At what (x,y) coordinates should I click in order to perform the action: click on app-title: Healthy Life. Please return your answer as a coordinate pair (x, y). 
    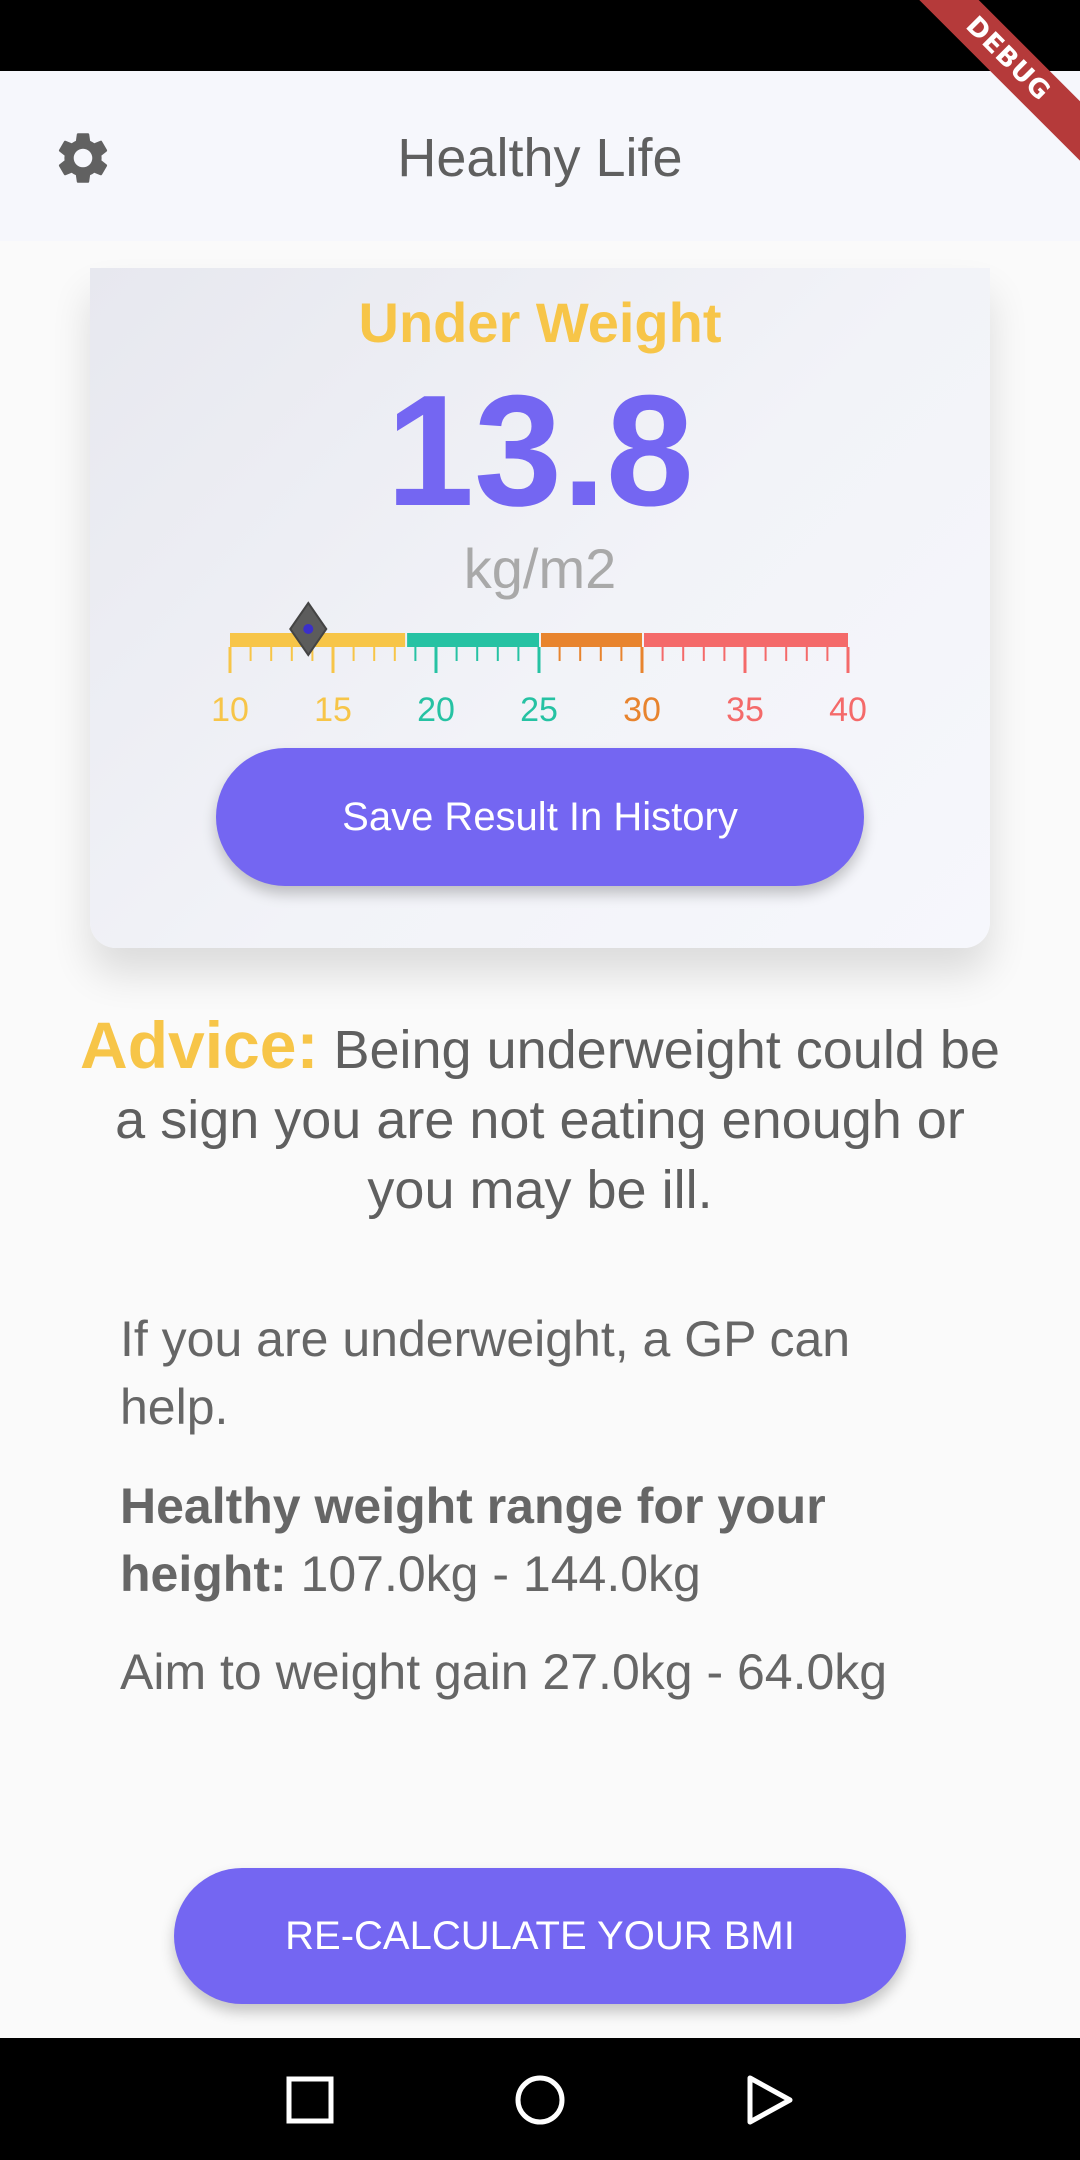
    Looking at the image, I should click on (540, 158).